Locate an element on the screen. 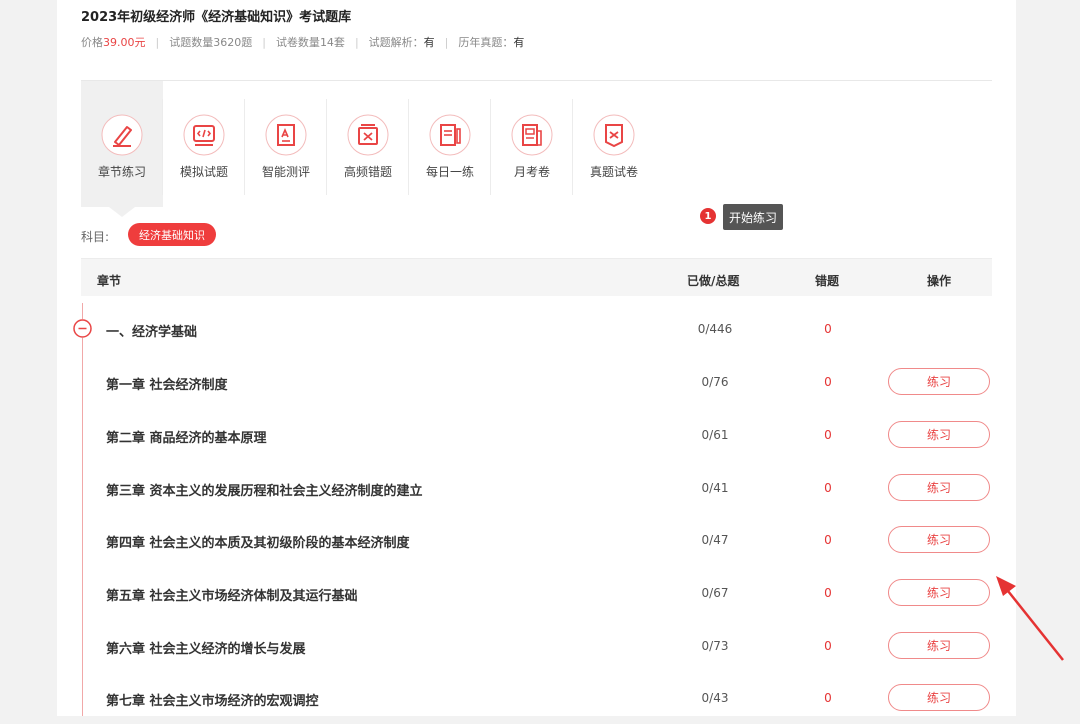  question-count-value: 3620题 is located at coordinates (233, 42).